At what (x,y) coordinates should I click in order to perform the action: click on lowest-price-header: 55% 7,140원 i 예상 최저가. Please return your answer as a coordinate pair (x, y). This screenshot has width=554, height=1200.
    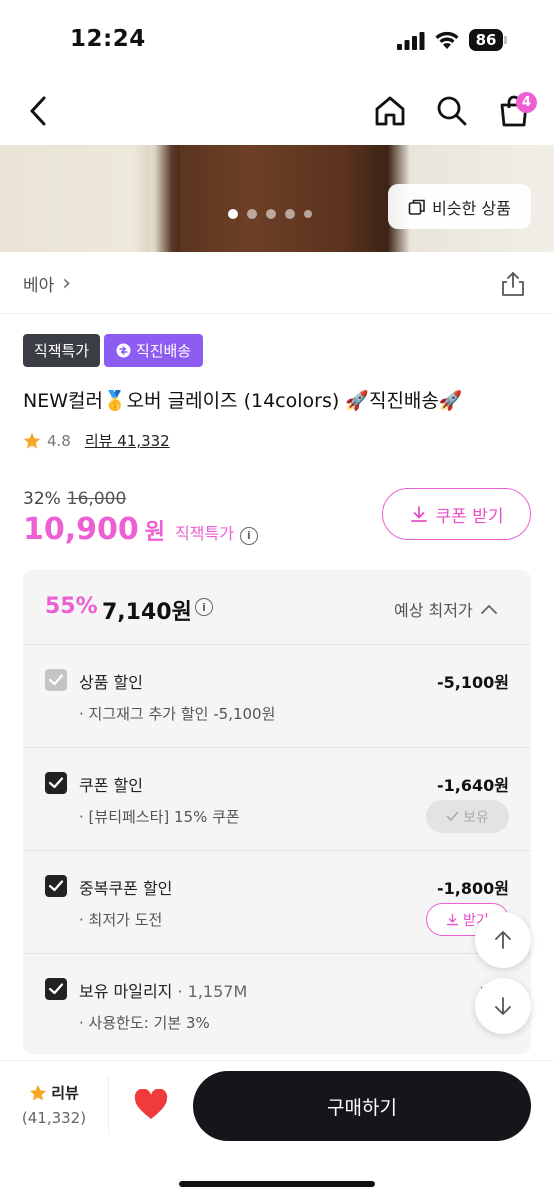
    Looking at the image, I should click on (277, 607).